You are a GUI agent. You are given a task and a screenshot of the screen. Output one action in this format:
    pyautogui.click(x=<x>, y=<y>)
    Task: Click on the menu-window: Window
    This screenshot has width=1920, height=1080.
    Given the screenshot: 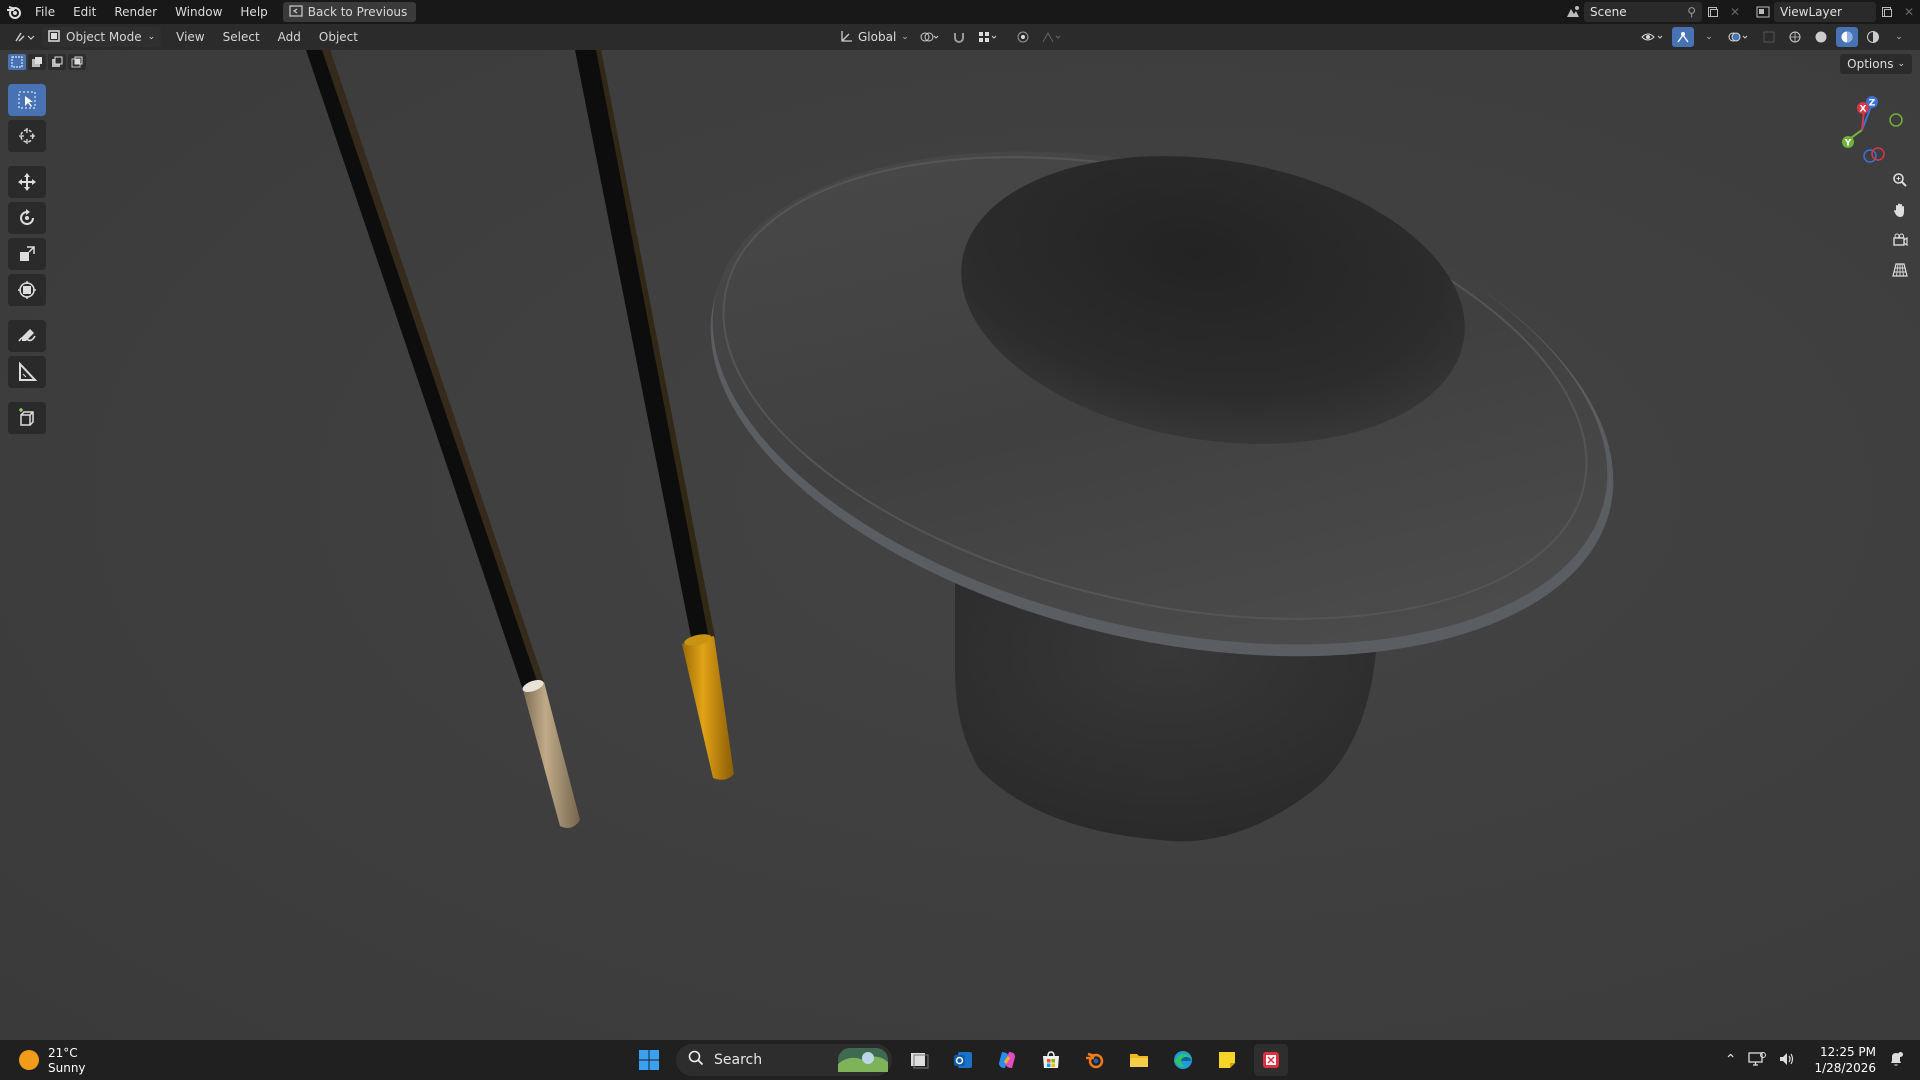 What is the action you would take?
    pyautogui.click(x=198, y=12)
    